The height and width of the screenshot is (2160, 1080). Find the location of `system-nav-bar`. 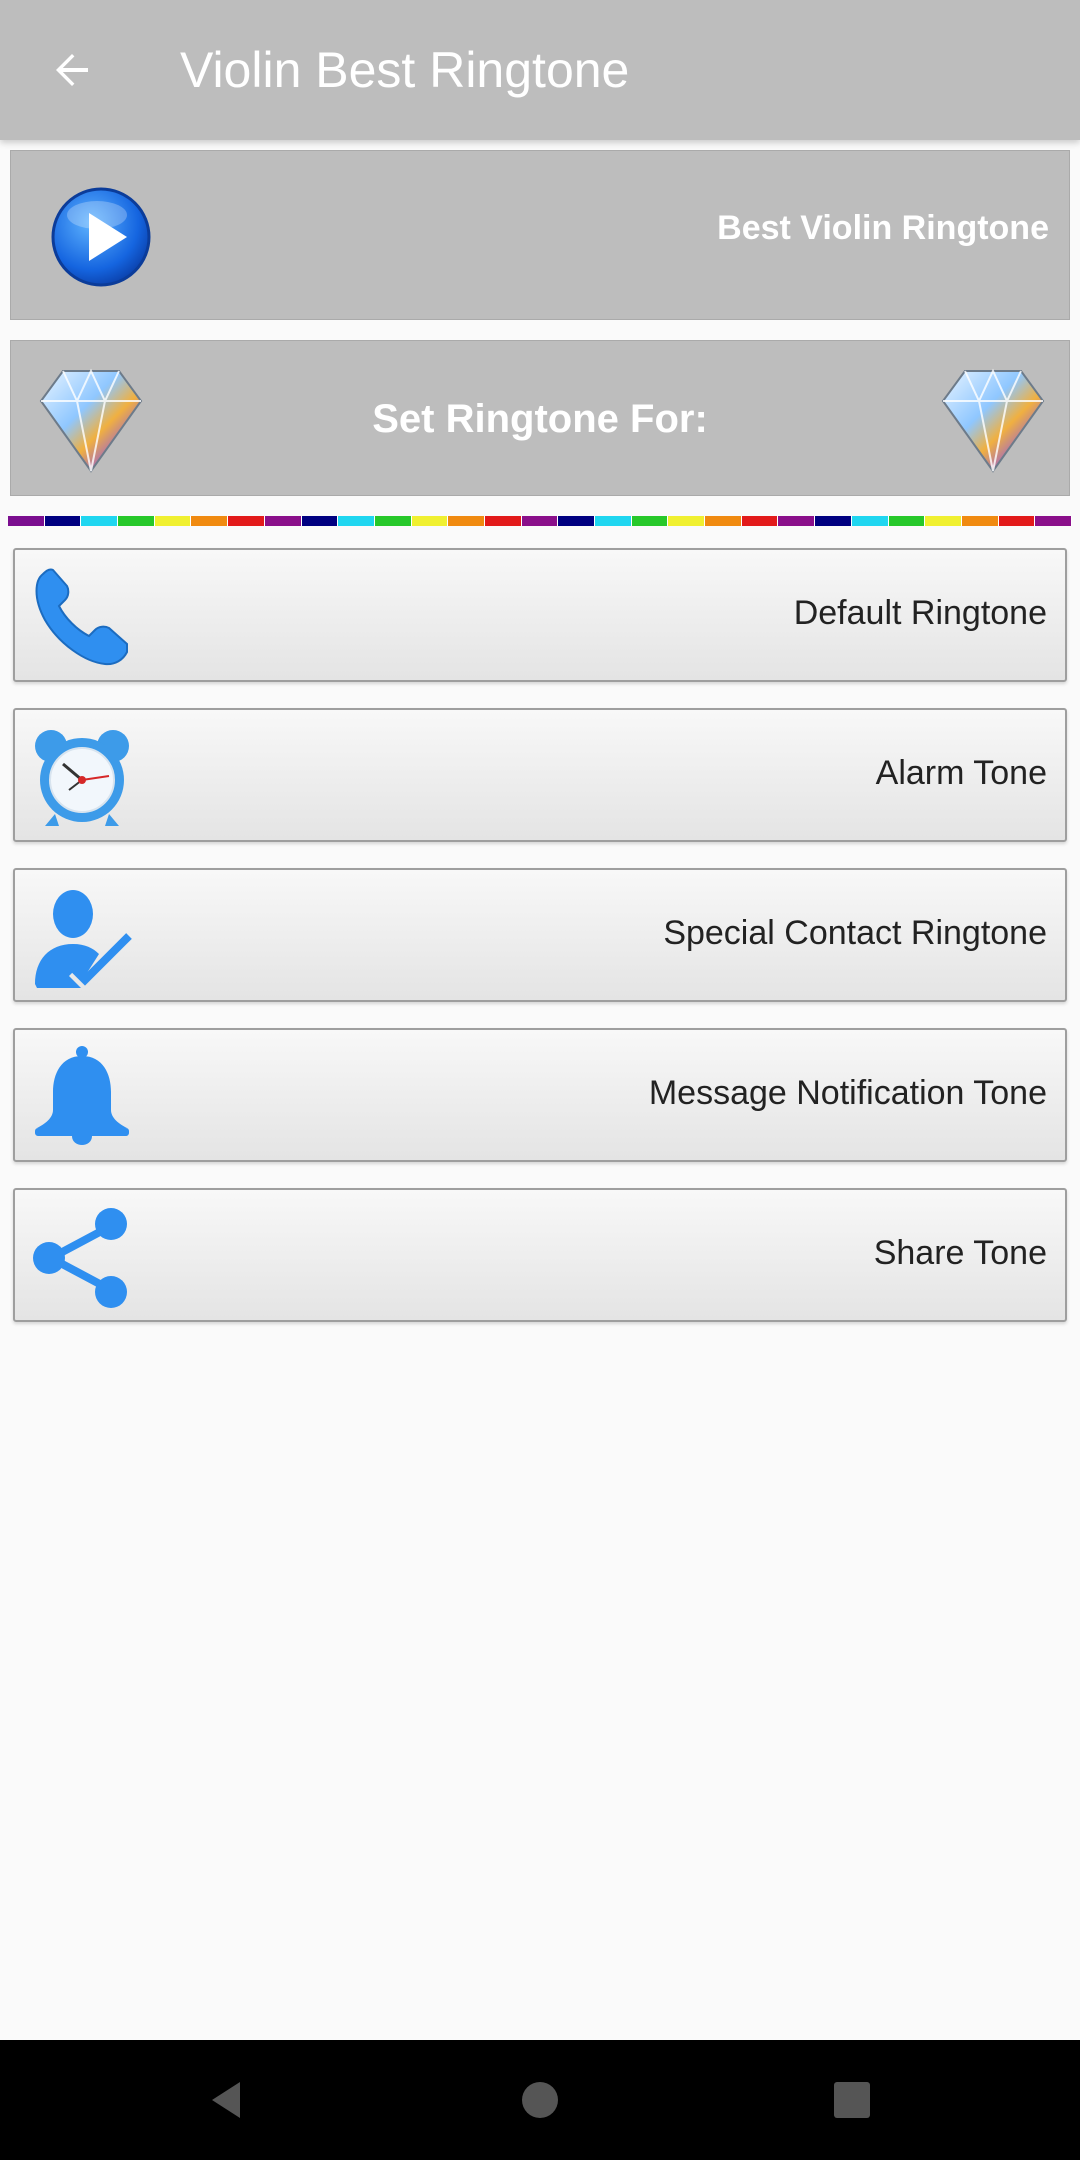

system-nav-bar is located at coordinates (540, 2100).